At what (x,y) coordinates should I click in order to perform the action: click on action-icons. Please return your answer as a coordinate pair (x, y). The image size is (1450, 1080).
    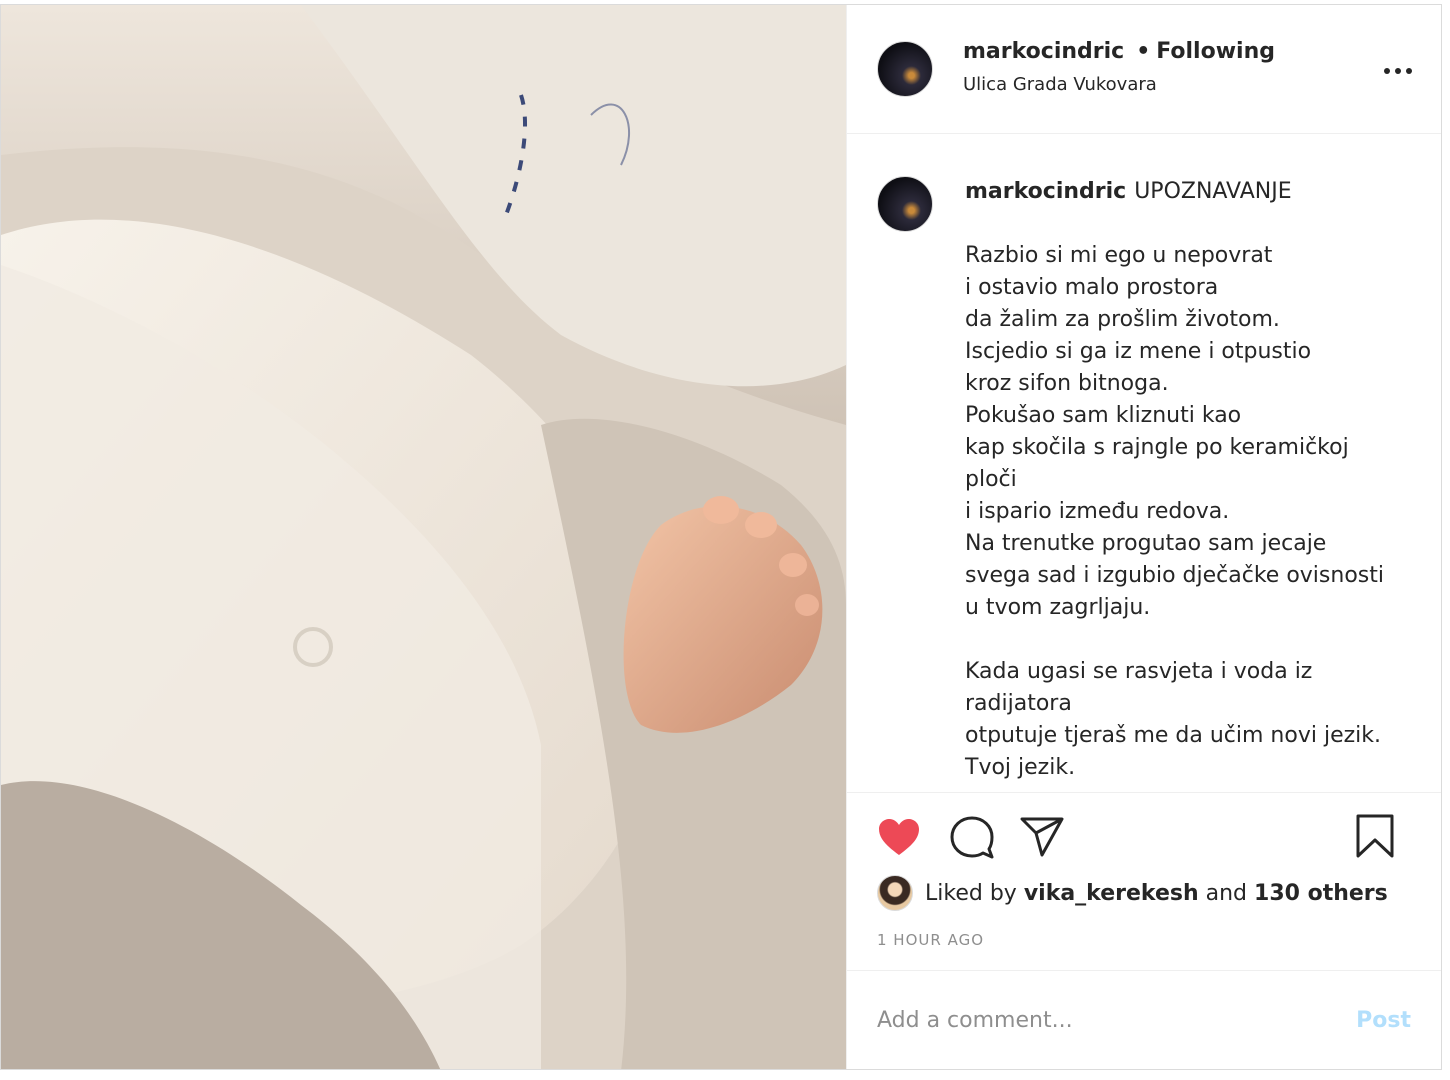
    Looking at the image, I should click on (1144, 837).